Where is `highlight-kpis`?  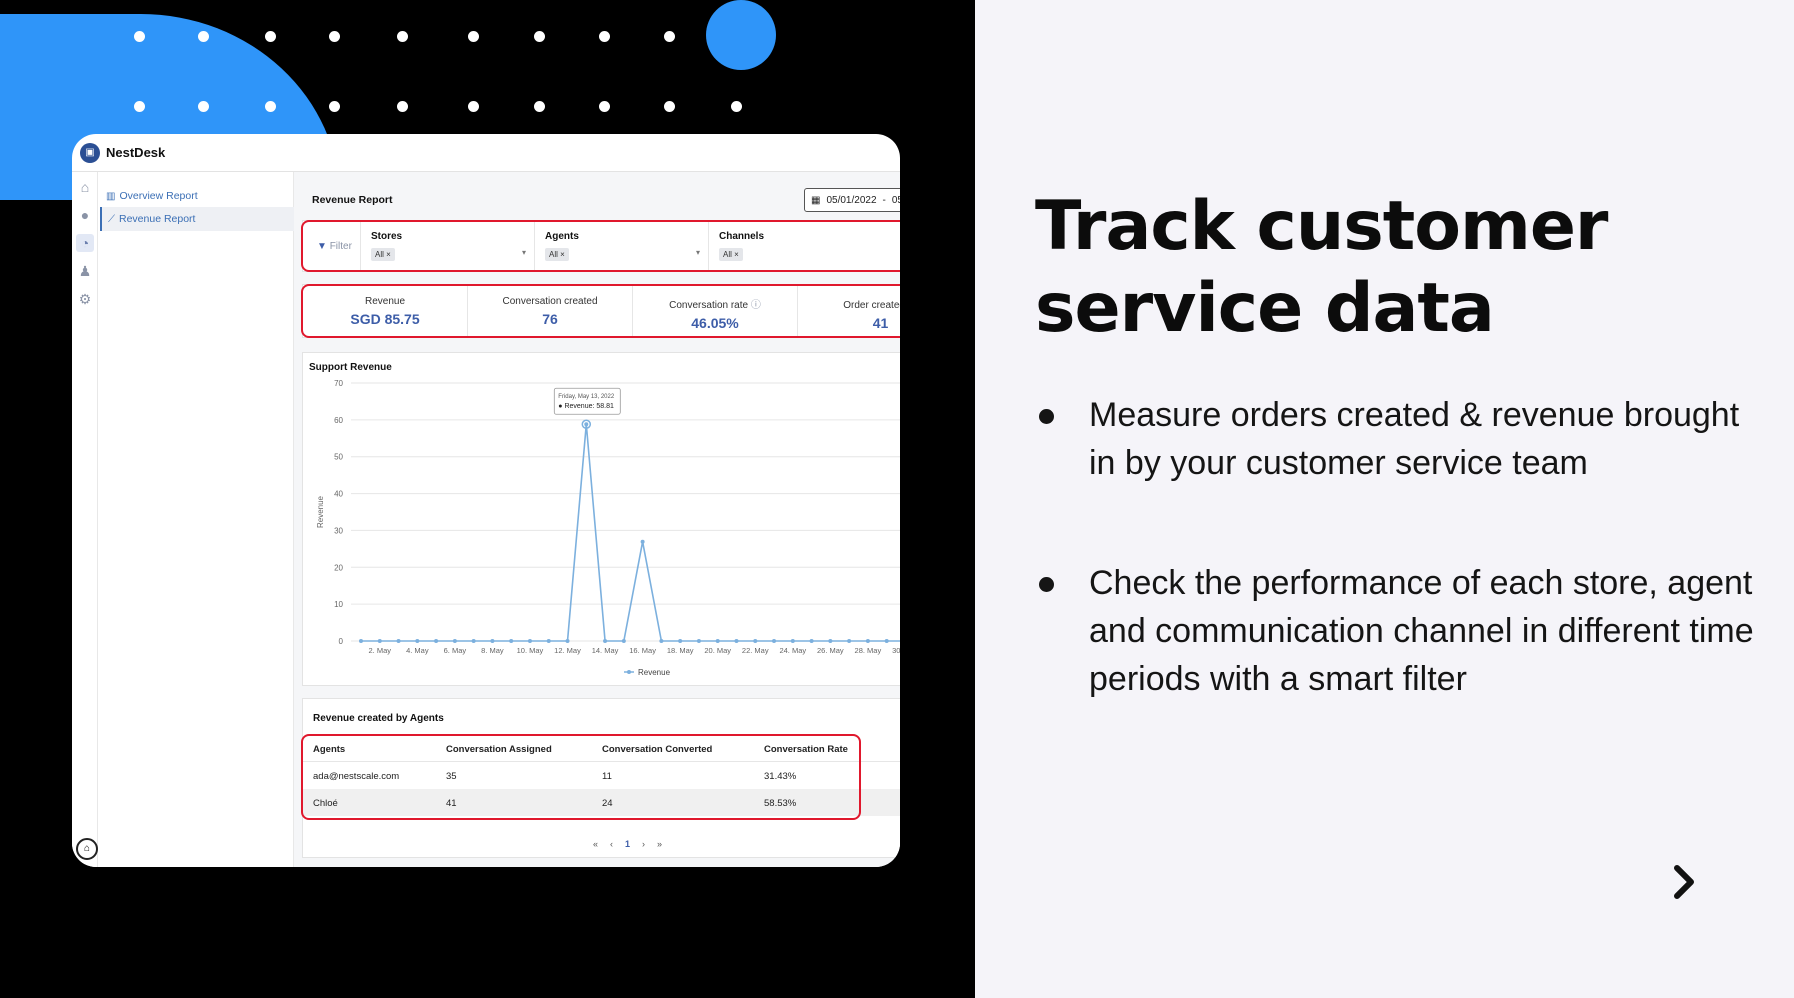
highlight-kpis is located at coordinates (600, 311).